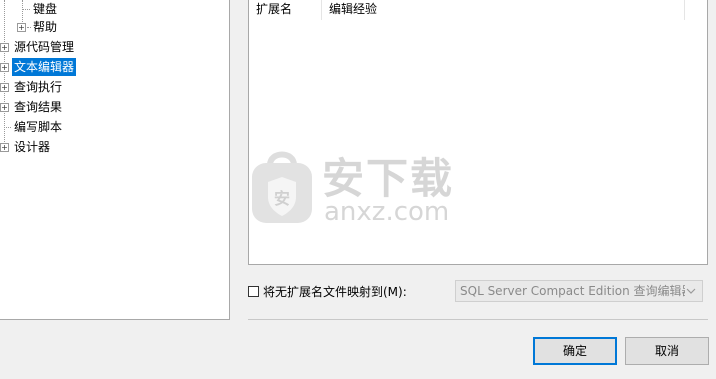 This screenshot has width=716, height=379. I want to click on tree-item-label: 查询结果, so click(38, 107).